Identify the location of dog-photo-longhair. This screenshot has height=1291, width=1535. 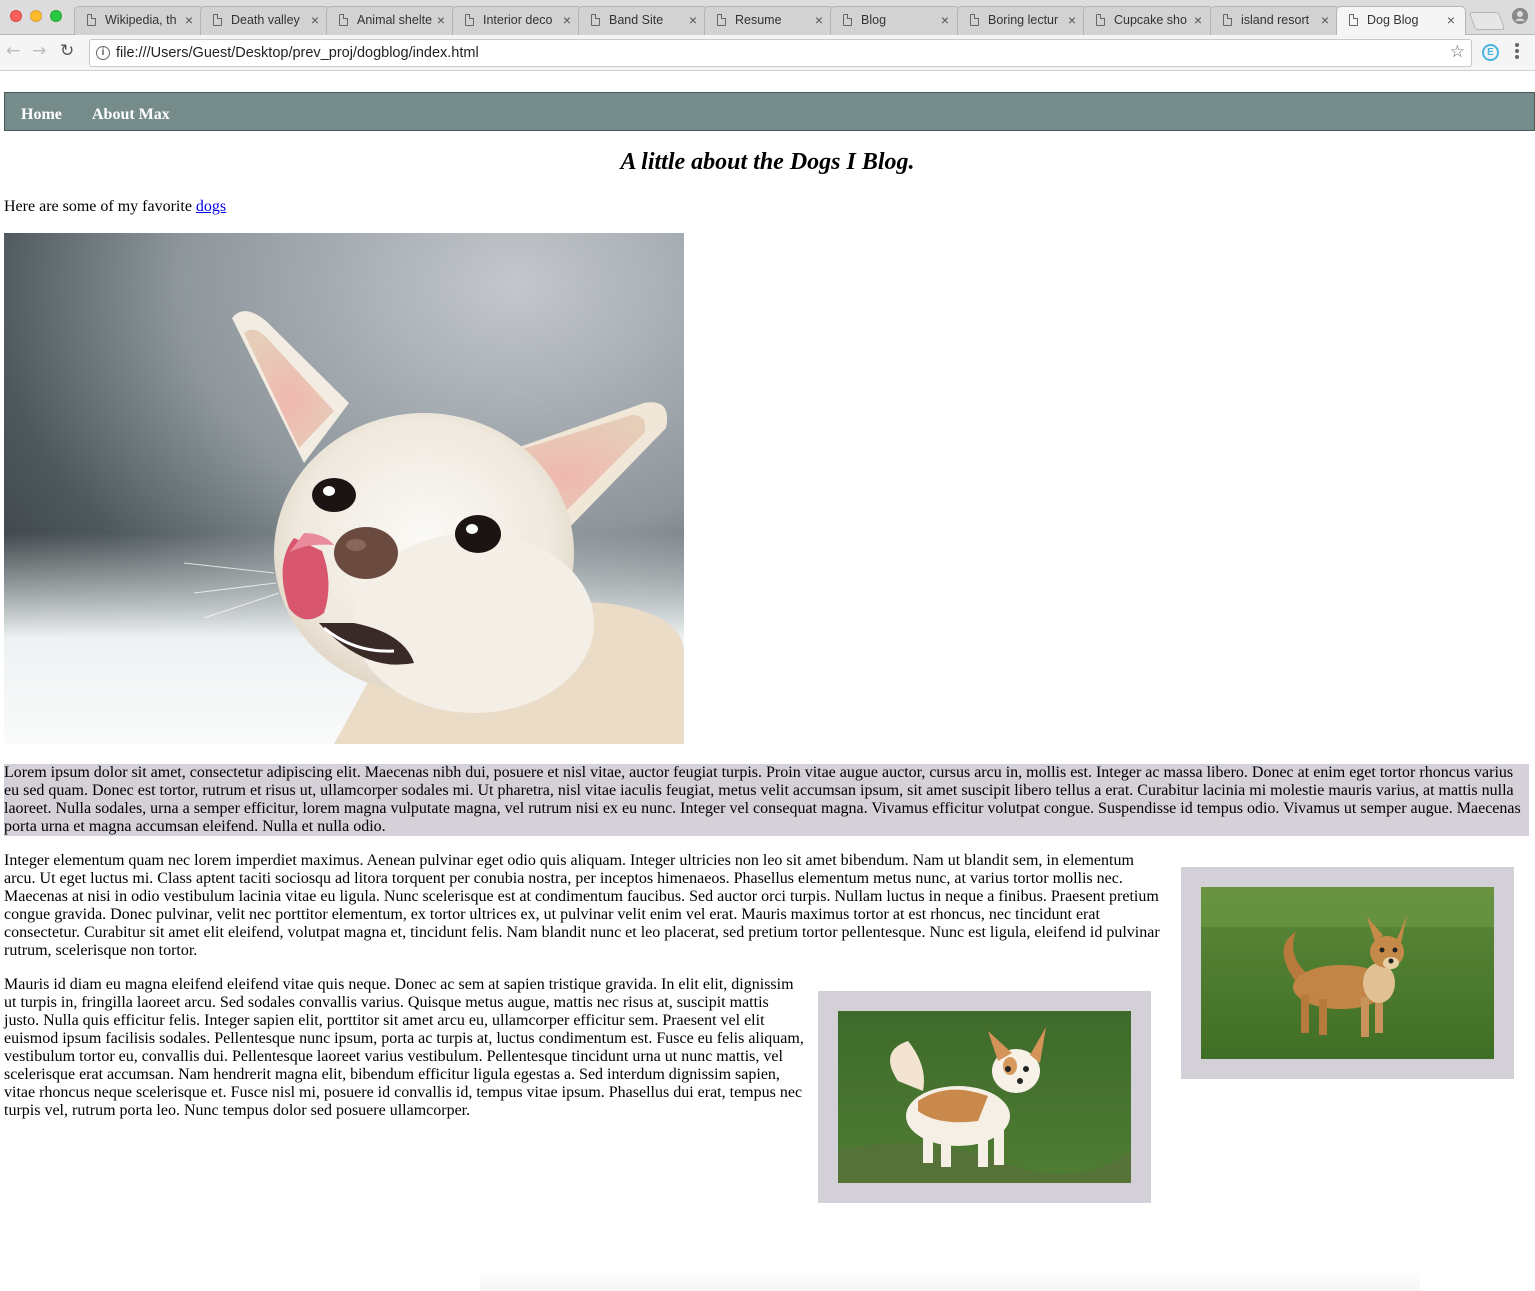
(984, 1097).